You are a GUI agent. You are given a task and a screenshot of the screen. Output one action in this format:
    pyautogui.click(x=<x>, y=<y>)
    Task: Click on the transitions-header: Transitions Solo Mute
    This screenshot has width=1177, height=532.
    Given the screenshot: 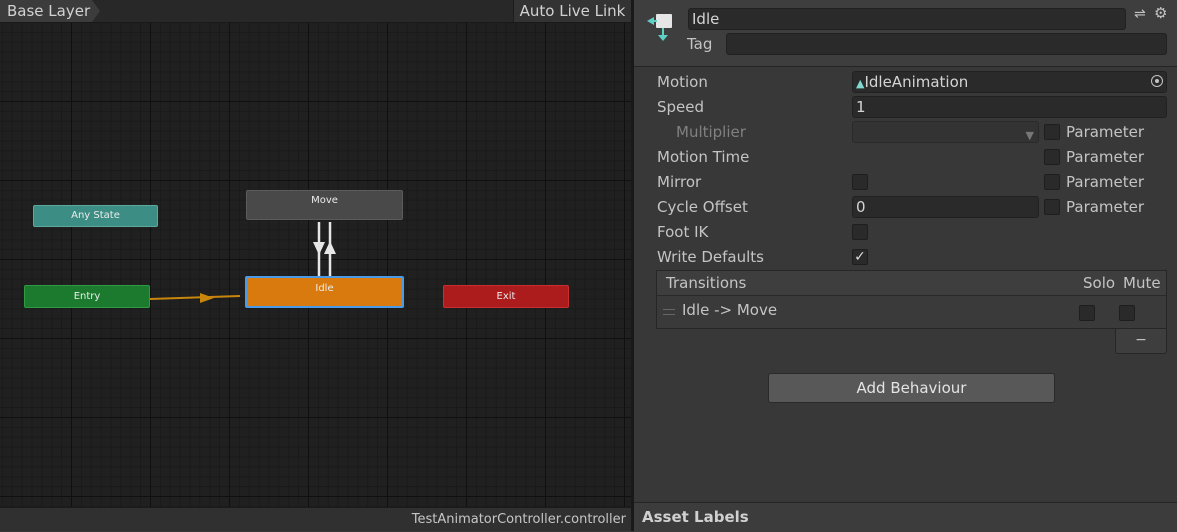 What is the action you would take?
    pyautogui.click(x=911, y=283)
    